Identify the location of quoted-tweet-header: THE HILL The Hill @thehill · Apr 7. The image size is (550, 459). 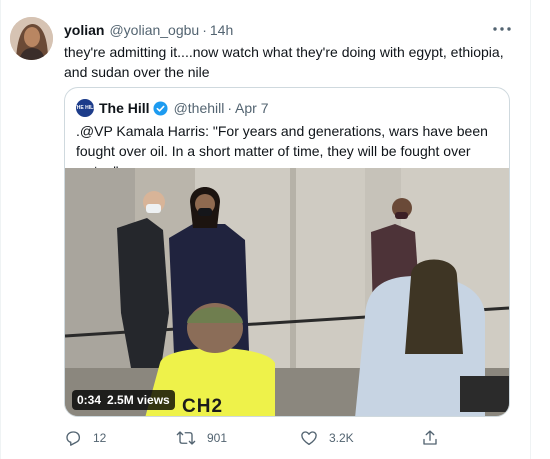
(171, 108).